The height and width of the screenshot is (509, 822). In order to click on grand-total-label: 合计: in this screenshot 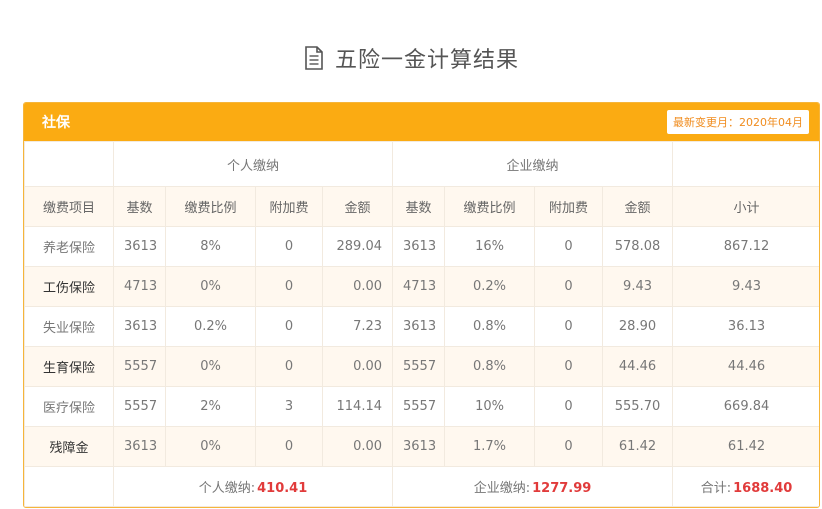, I will do `click(716, 488)`.